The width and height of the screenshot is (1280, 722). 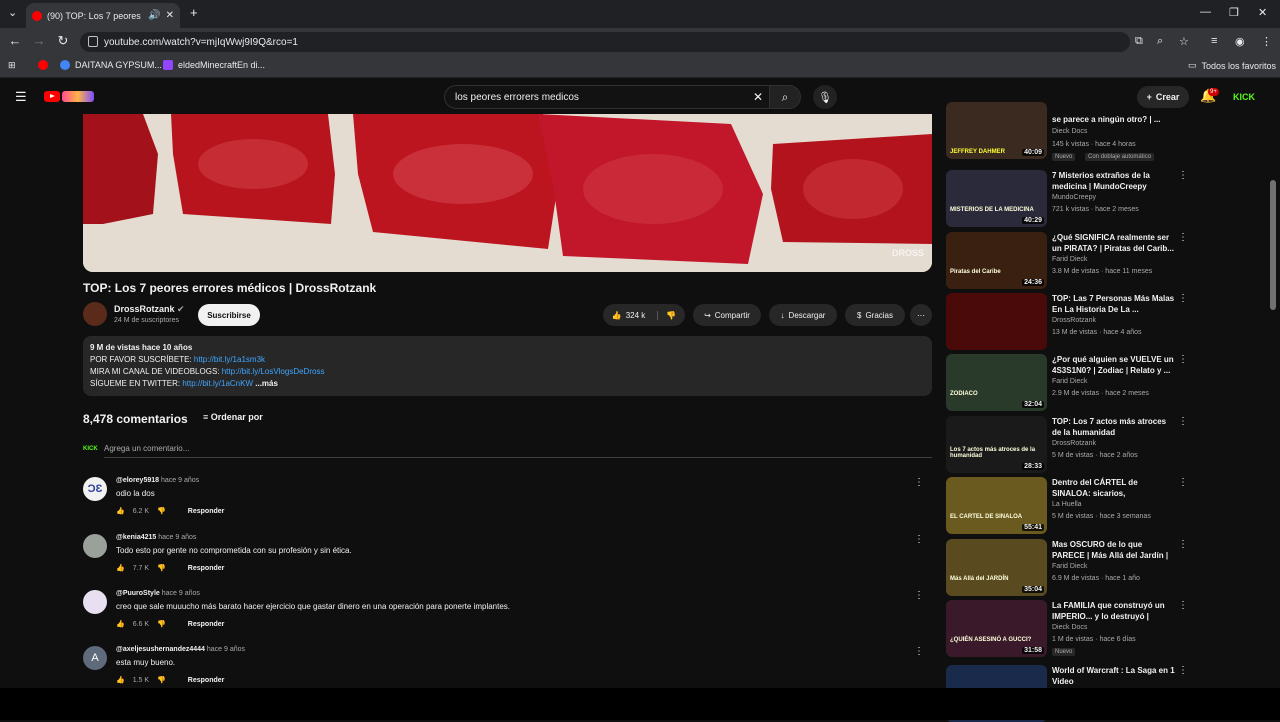 I want to click on new-tab-icon: +, so click(x=194, y=12).